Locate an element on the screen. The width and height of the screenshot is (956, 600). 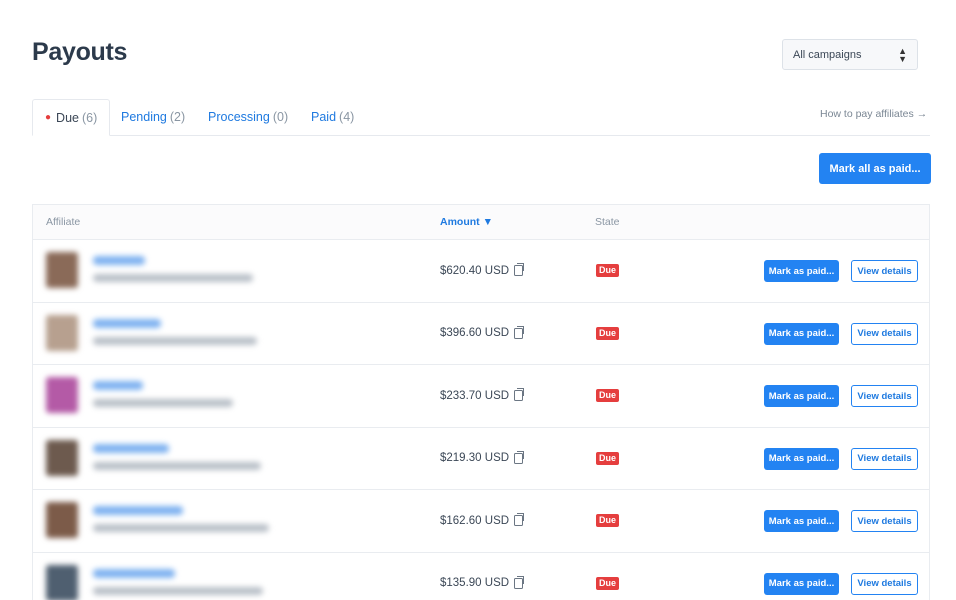
tab-pending: Pending (2) is located at coordinates (153, 117).